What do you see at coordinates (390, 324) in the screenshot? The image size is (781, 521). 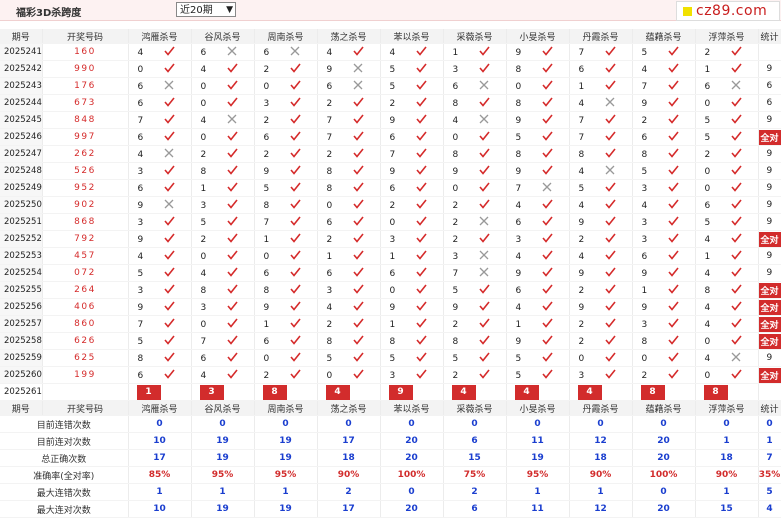 I see `table-row: 2025257 860 7 0 1 2 1 2 1 2 3 4 全对` at bounding box center [390, 324].